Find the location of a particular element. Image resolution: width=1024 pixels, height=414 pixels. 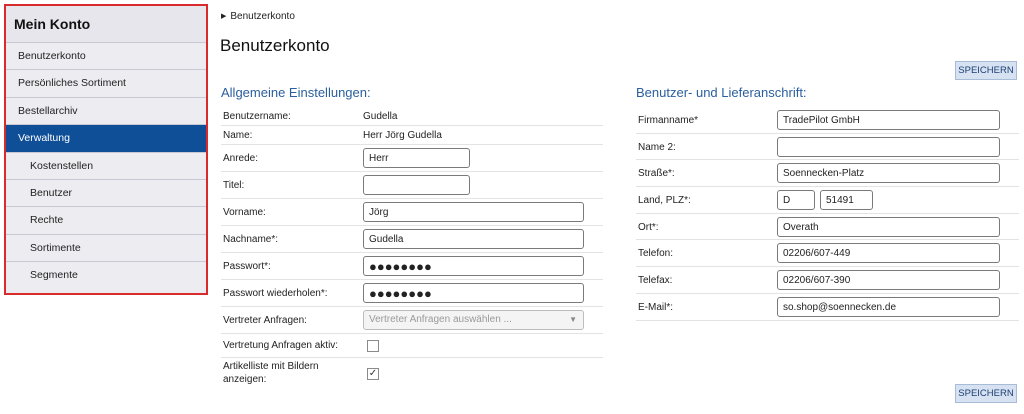

sidebar-item-rechte: Rechte is located at coordinates (106, 221).